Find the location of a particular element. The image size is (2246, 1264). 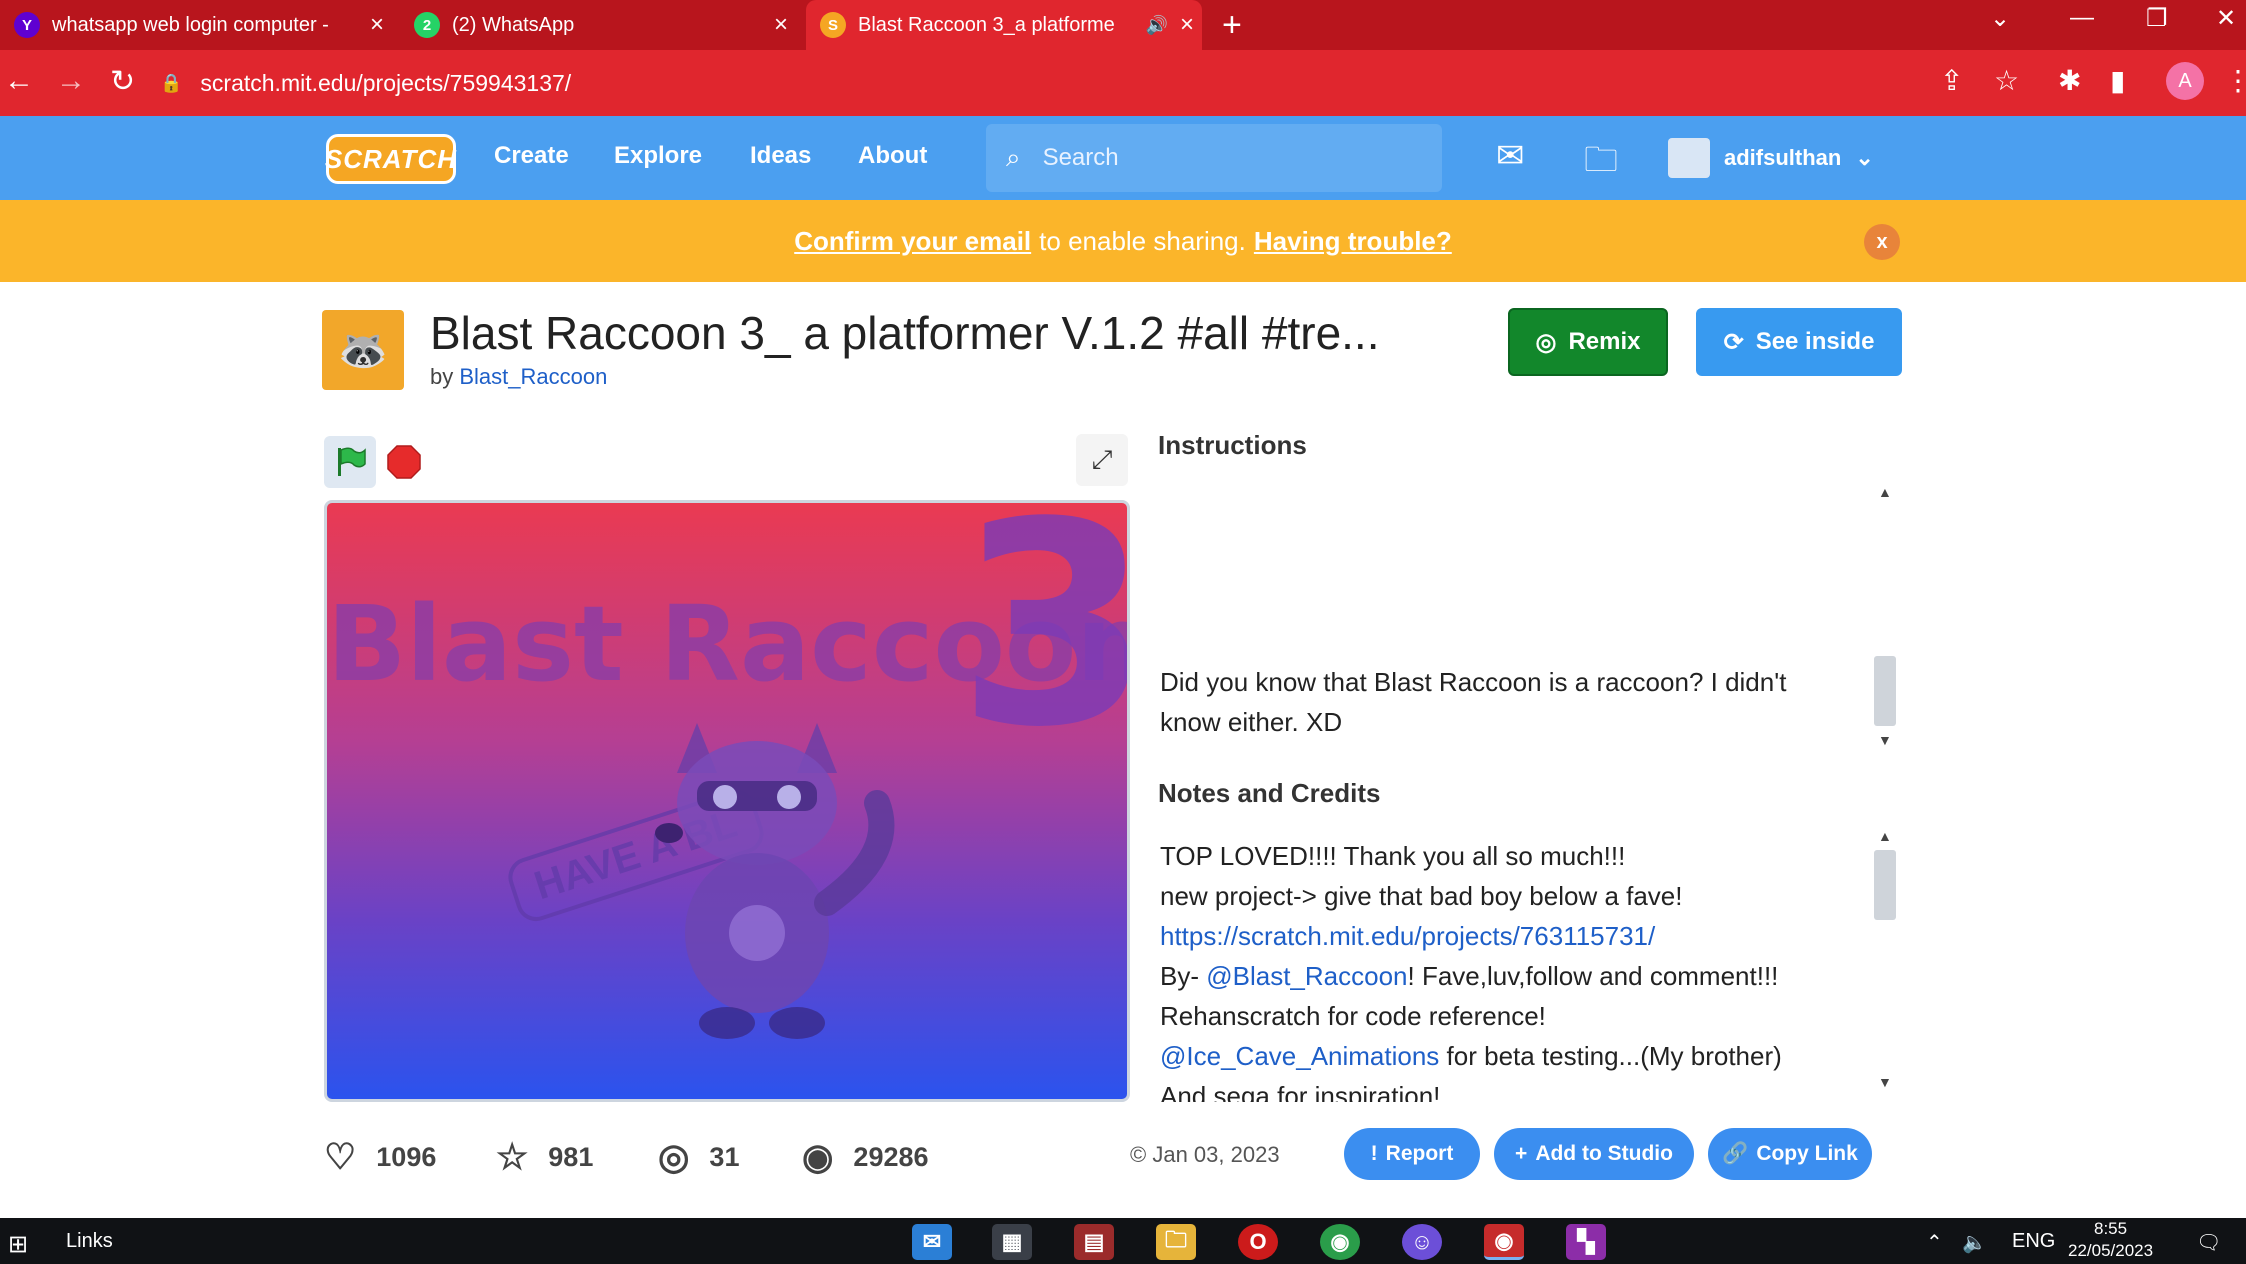

having-trouble-link: Having trouble? is located at coordinates (1353, 241).